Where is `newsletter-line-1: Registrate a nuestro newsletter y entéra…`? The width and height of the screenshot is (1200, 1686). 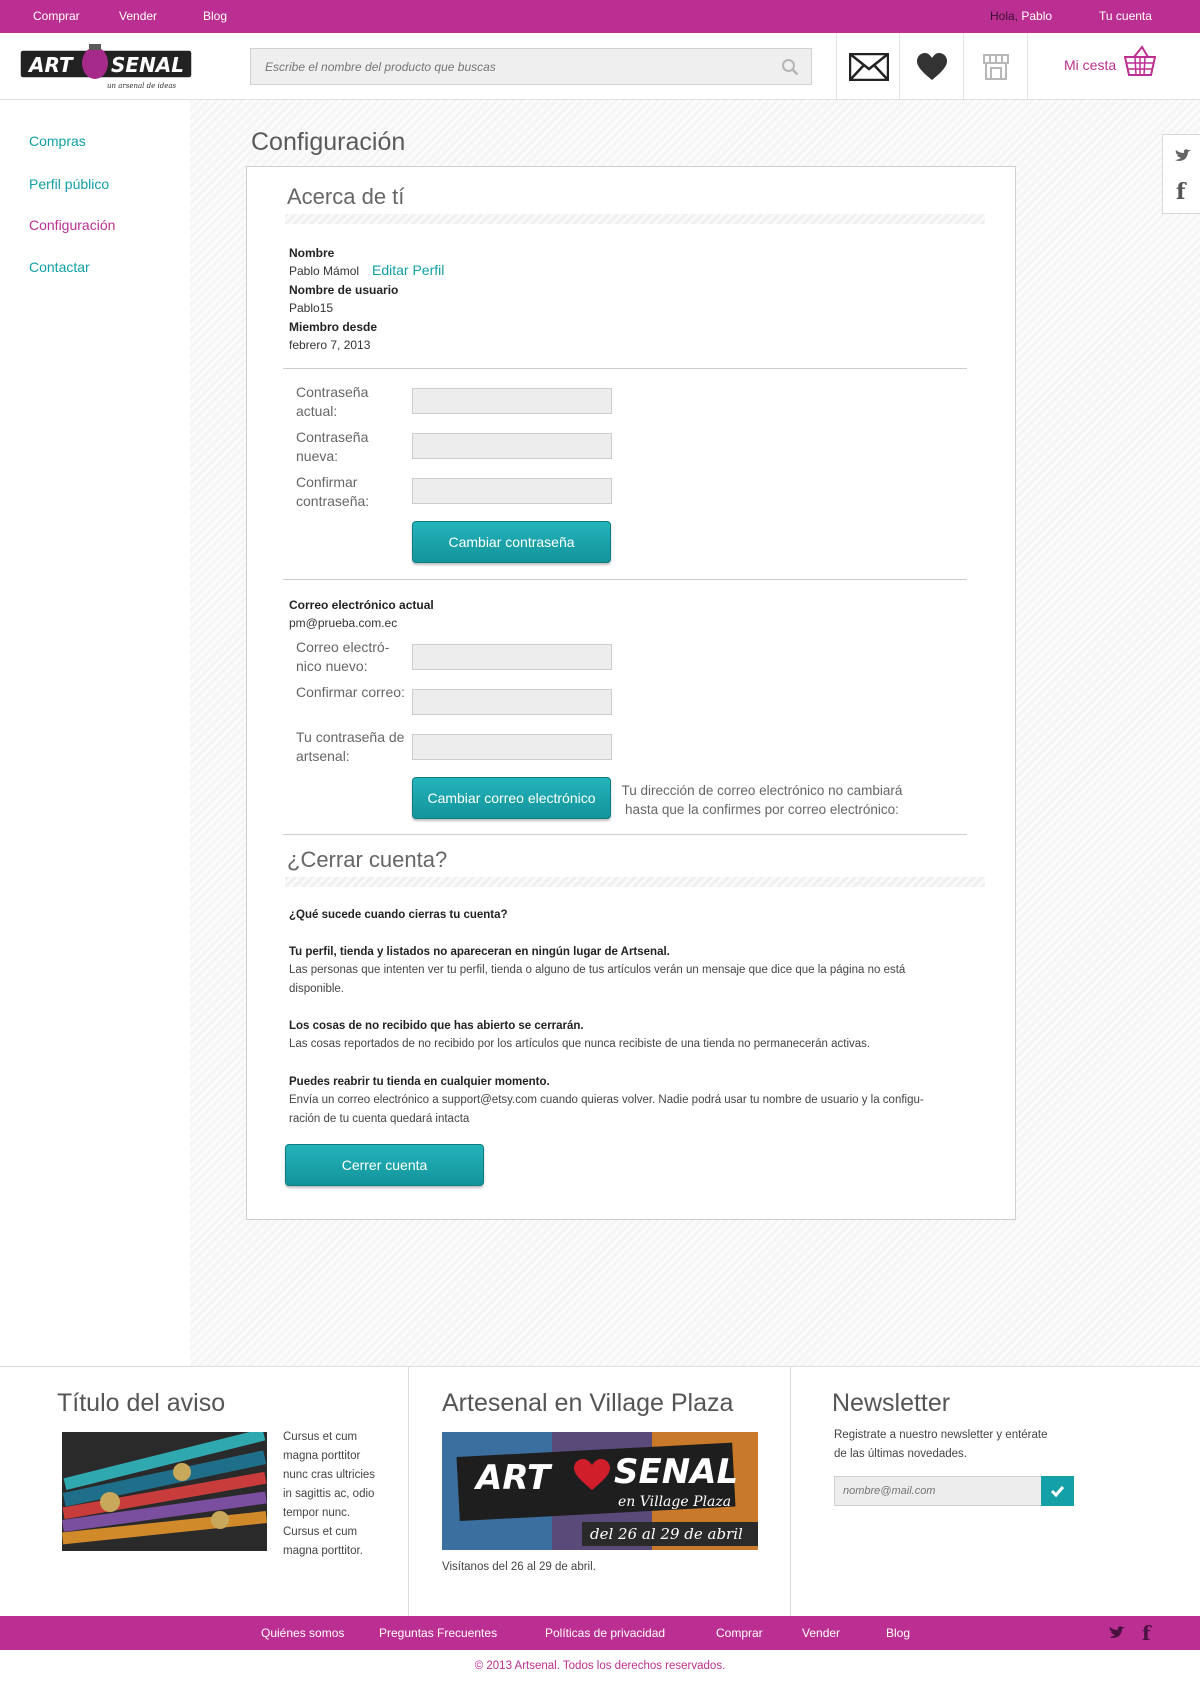
newsletter-line-1: Registrate a nuestro newsletter y entéra… is located at coordinates (941, 1435).